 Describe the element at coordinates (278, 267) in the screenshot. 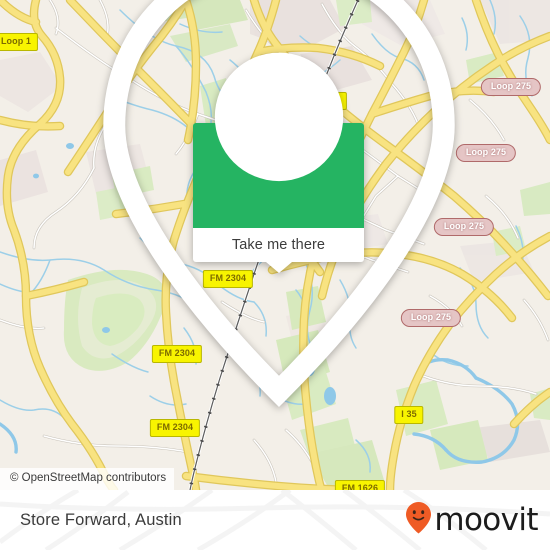

I see `popup-pointer-tail` at that location.